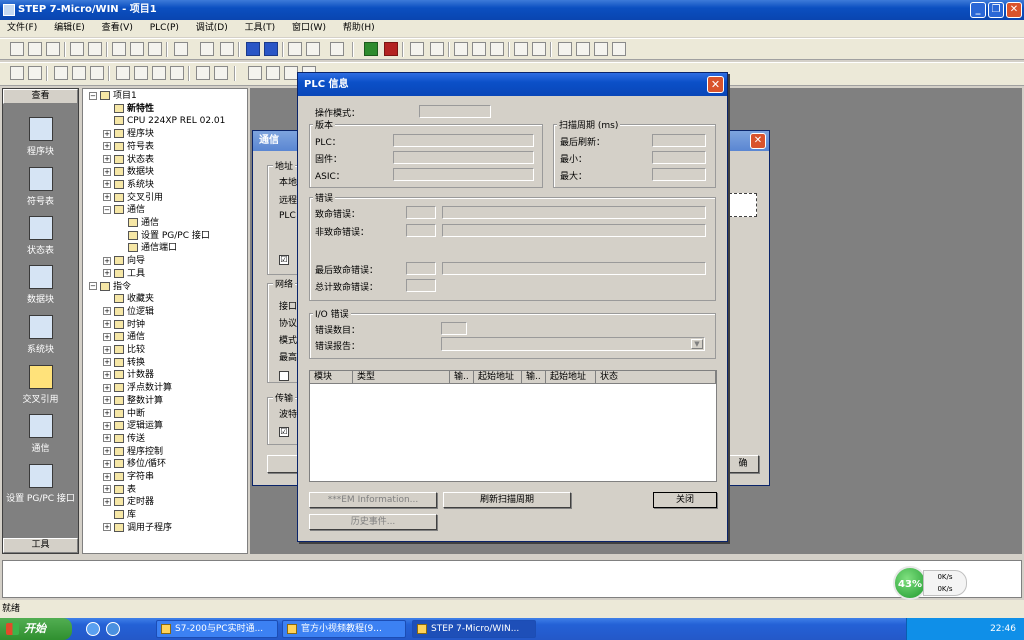 This screenshot has width=1024, height=640. I want to click on insert-network-icon, so click(17, 73).